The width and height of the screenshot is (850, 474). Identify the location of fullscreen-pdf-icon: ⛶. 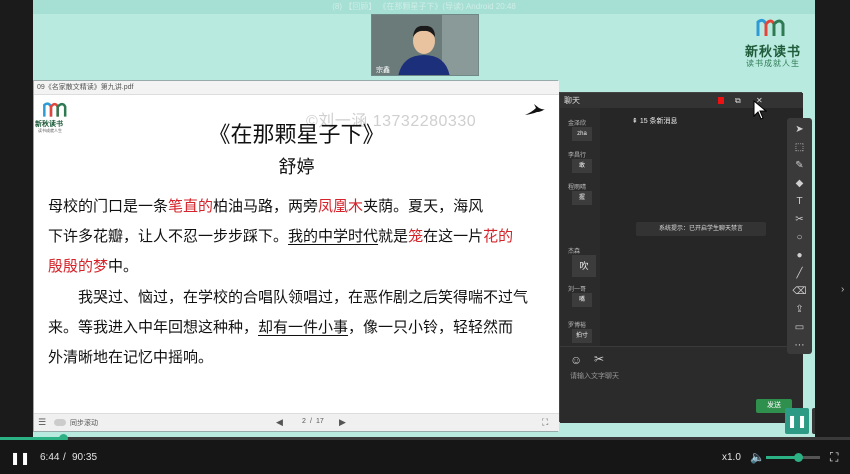
(545, 422).